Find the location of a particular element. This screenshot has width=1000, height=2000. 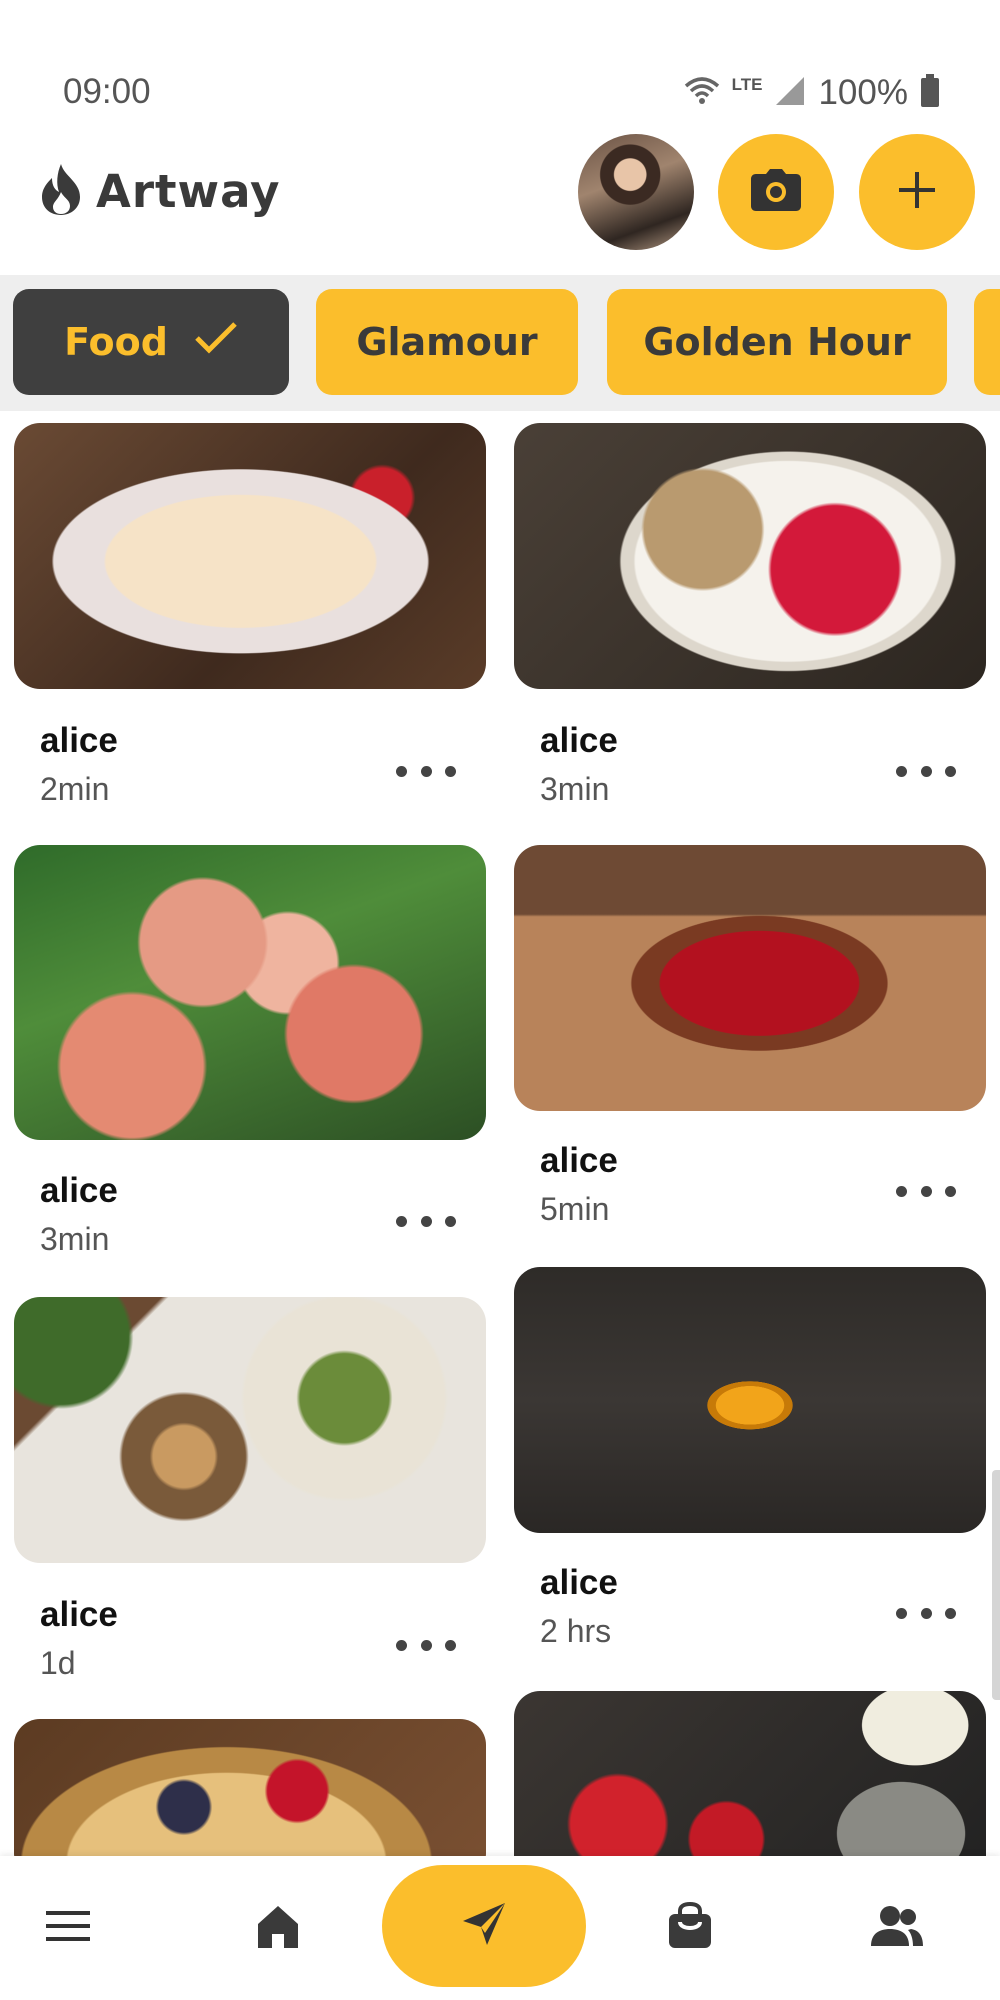

send-icon is located at coordinates (484, 1926).